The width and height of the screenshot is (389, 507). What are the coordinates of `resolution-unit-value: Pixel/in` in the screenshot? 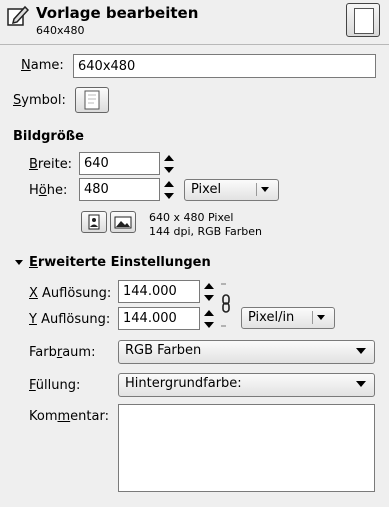 It's located at (271, 317).